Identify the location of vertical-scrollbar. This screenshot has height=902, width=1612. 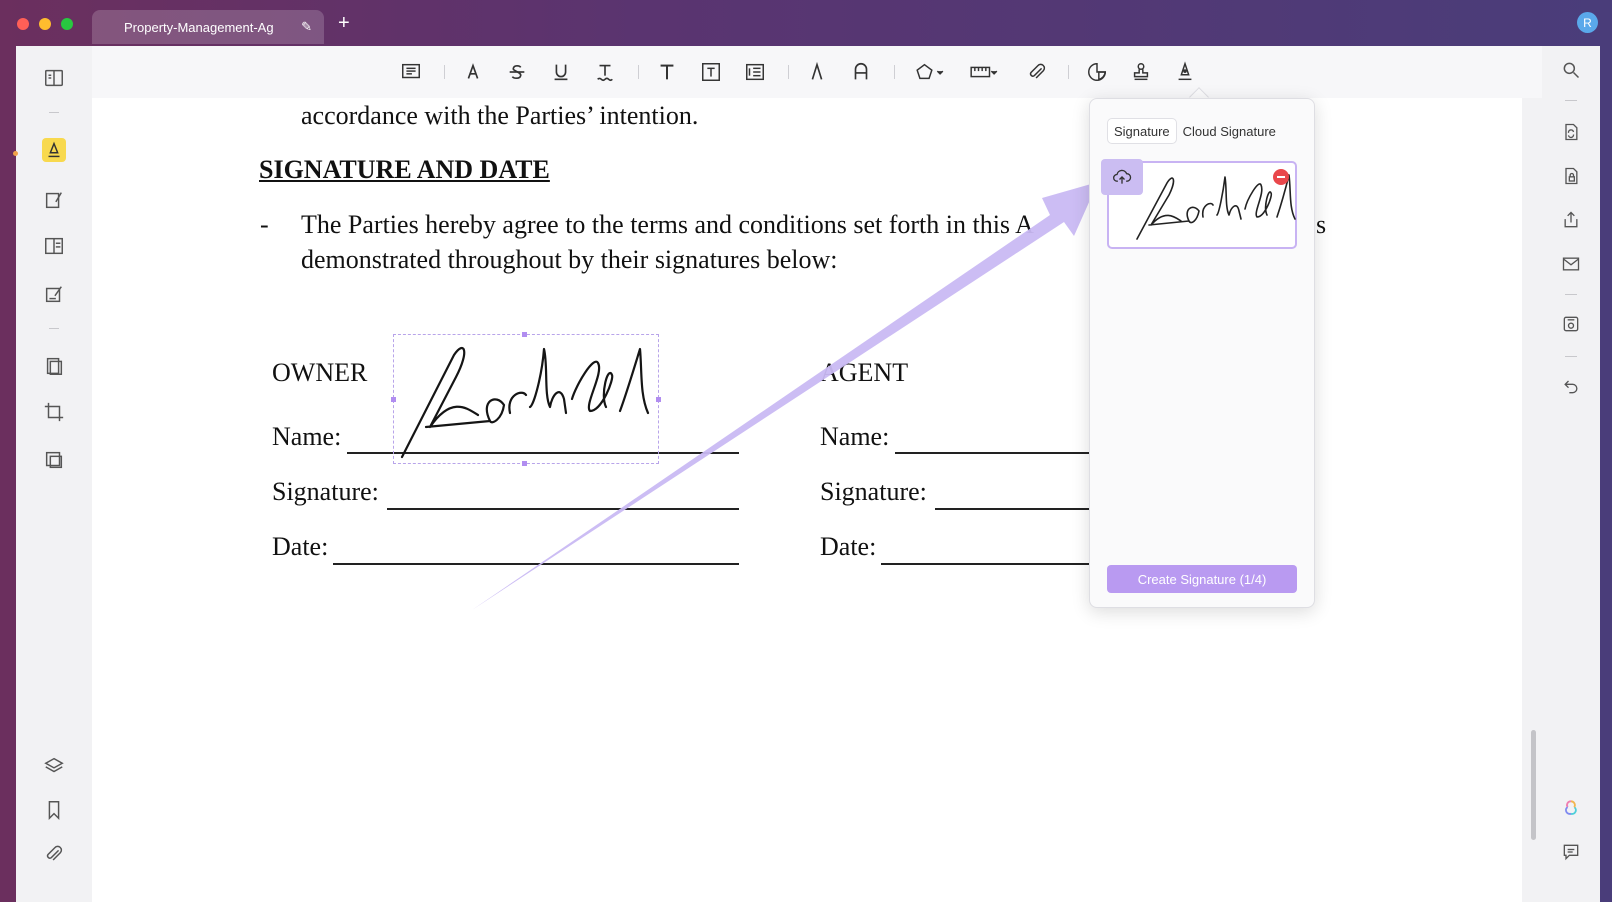
(1533, 785).